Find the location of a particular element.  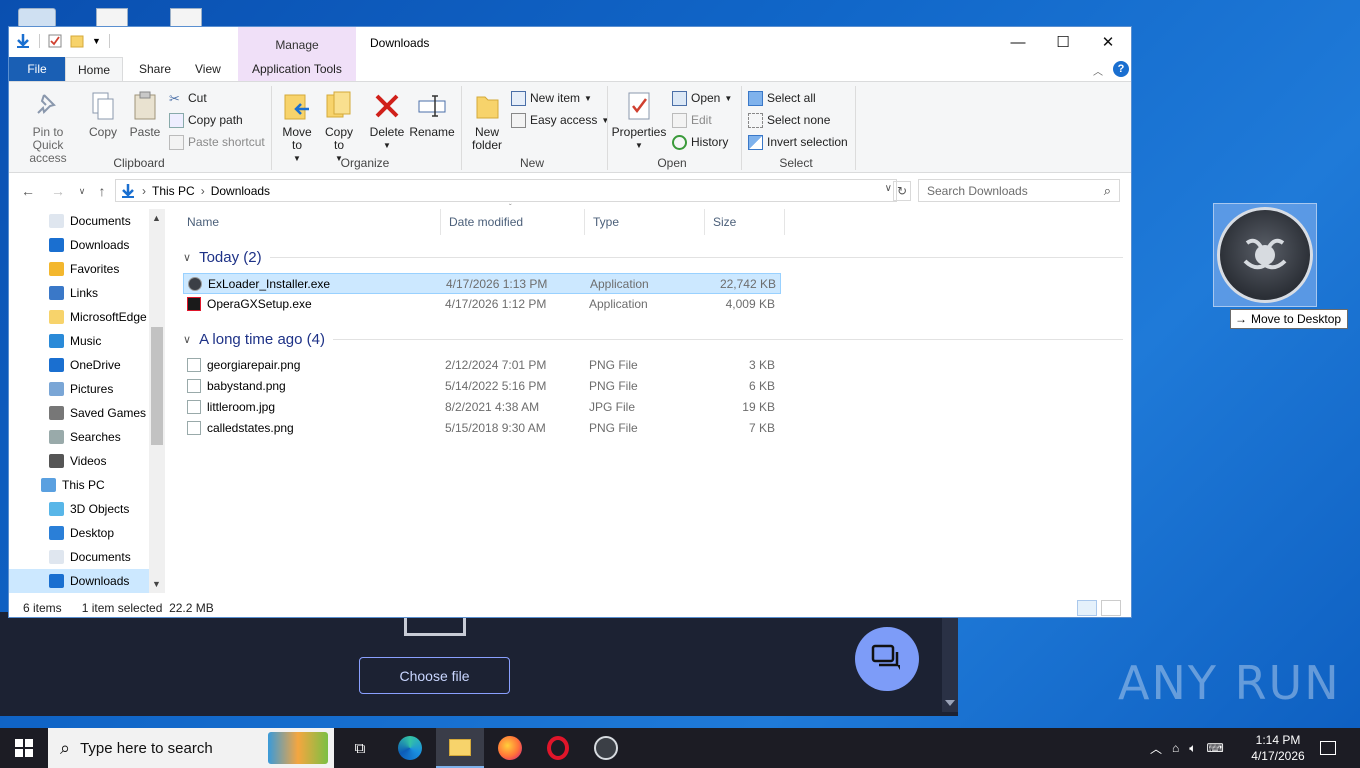

move-to-button: Move to ▼ is located at coordinates (297, 127).